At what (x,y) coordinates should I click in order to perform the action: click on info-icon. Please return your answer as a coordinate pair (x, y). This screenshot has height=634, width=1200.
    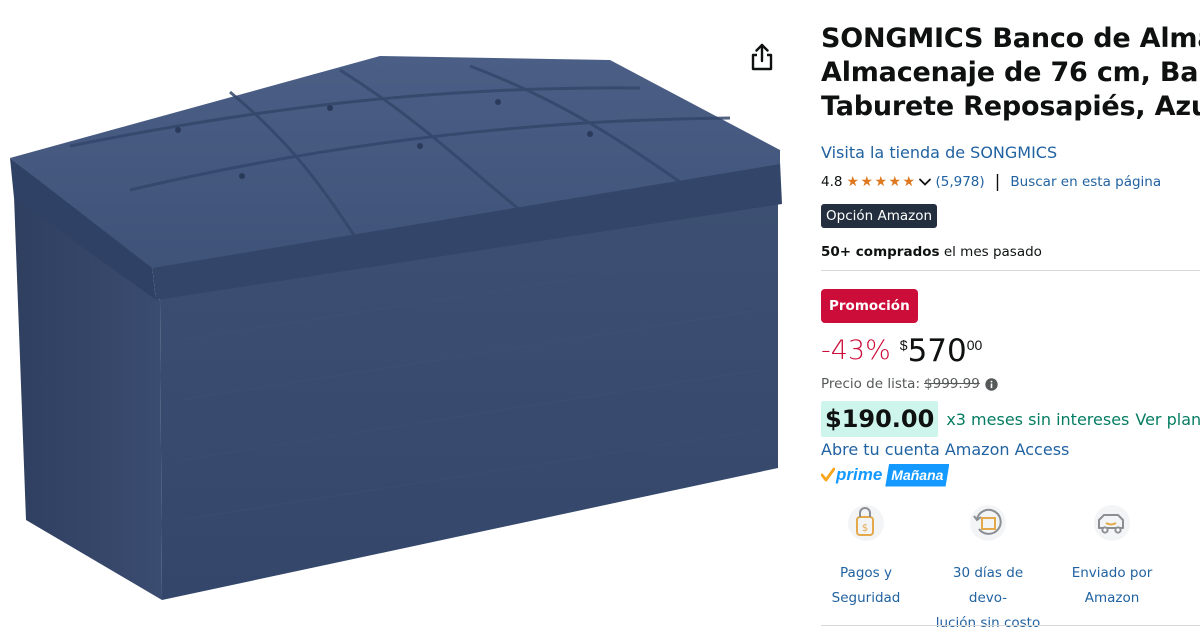
    Looking at the image, I should click on (991, 384).